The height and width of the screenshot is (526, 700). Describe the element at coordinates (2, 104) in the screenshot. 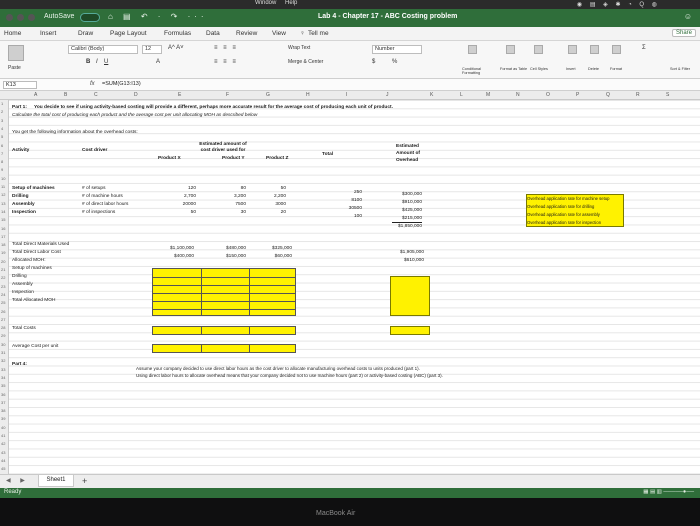

I see `row-header: 1` at that location.